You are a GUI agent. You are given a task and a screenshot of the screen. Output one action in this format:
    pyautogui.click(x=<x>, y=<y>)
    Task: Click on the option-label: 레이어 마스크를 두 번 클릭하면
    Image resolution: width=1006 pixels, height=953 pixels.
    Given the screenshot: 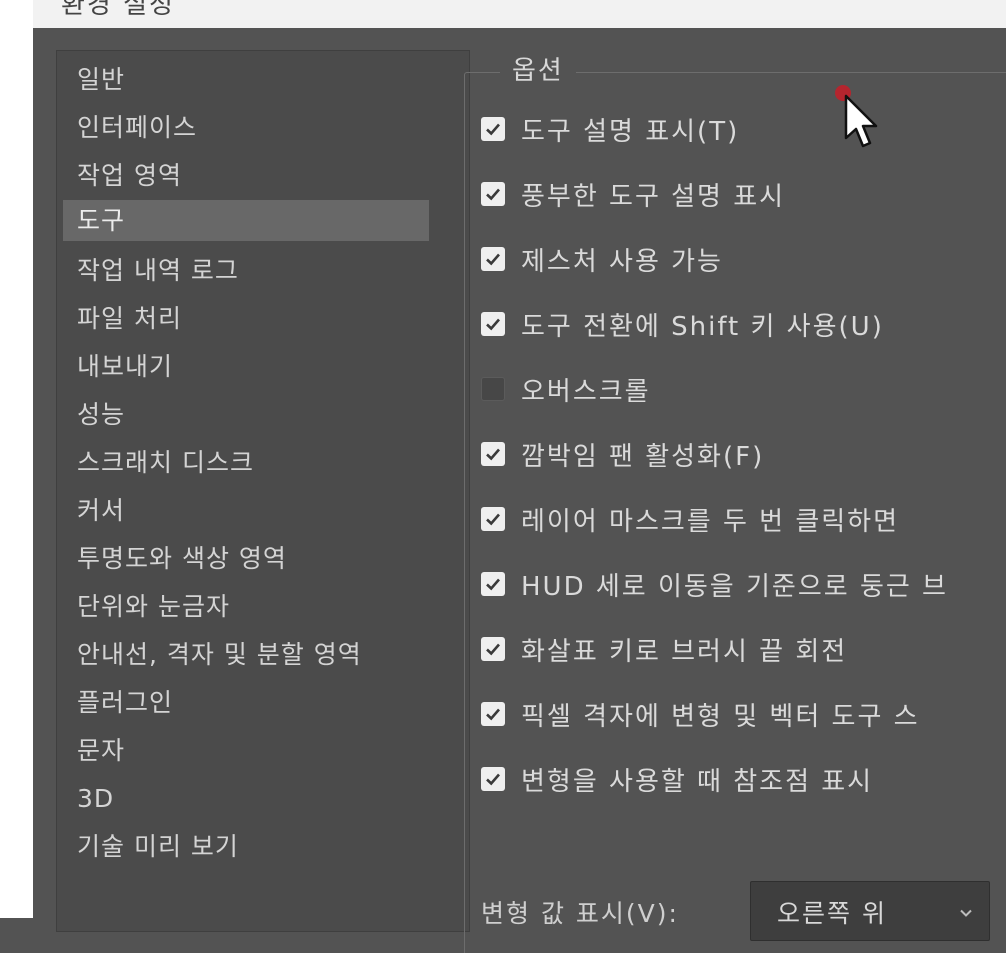 What is the action you would take?
    pyautogui.click(x=710, y=521)
    